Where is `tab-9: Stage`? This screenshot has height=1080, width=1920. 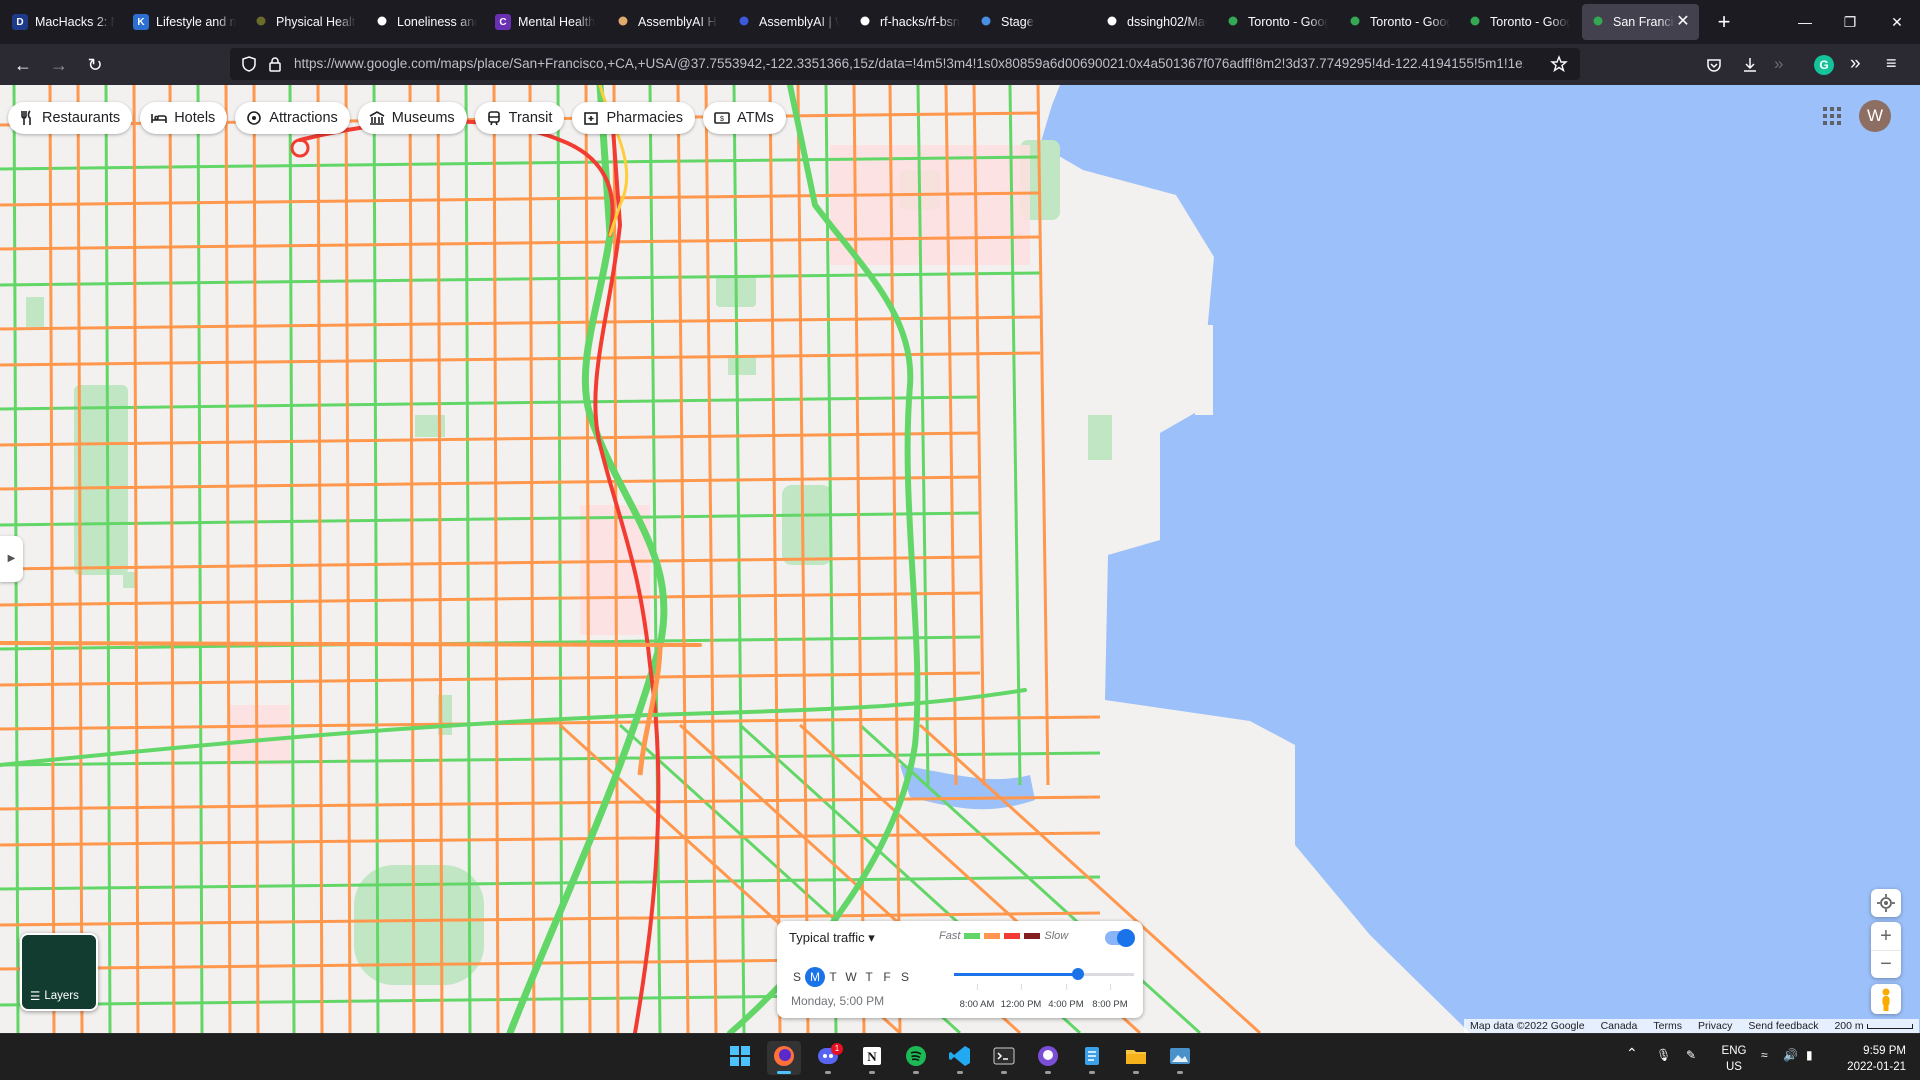
tab-9: Stage is located at coordinates (1029, 22).